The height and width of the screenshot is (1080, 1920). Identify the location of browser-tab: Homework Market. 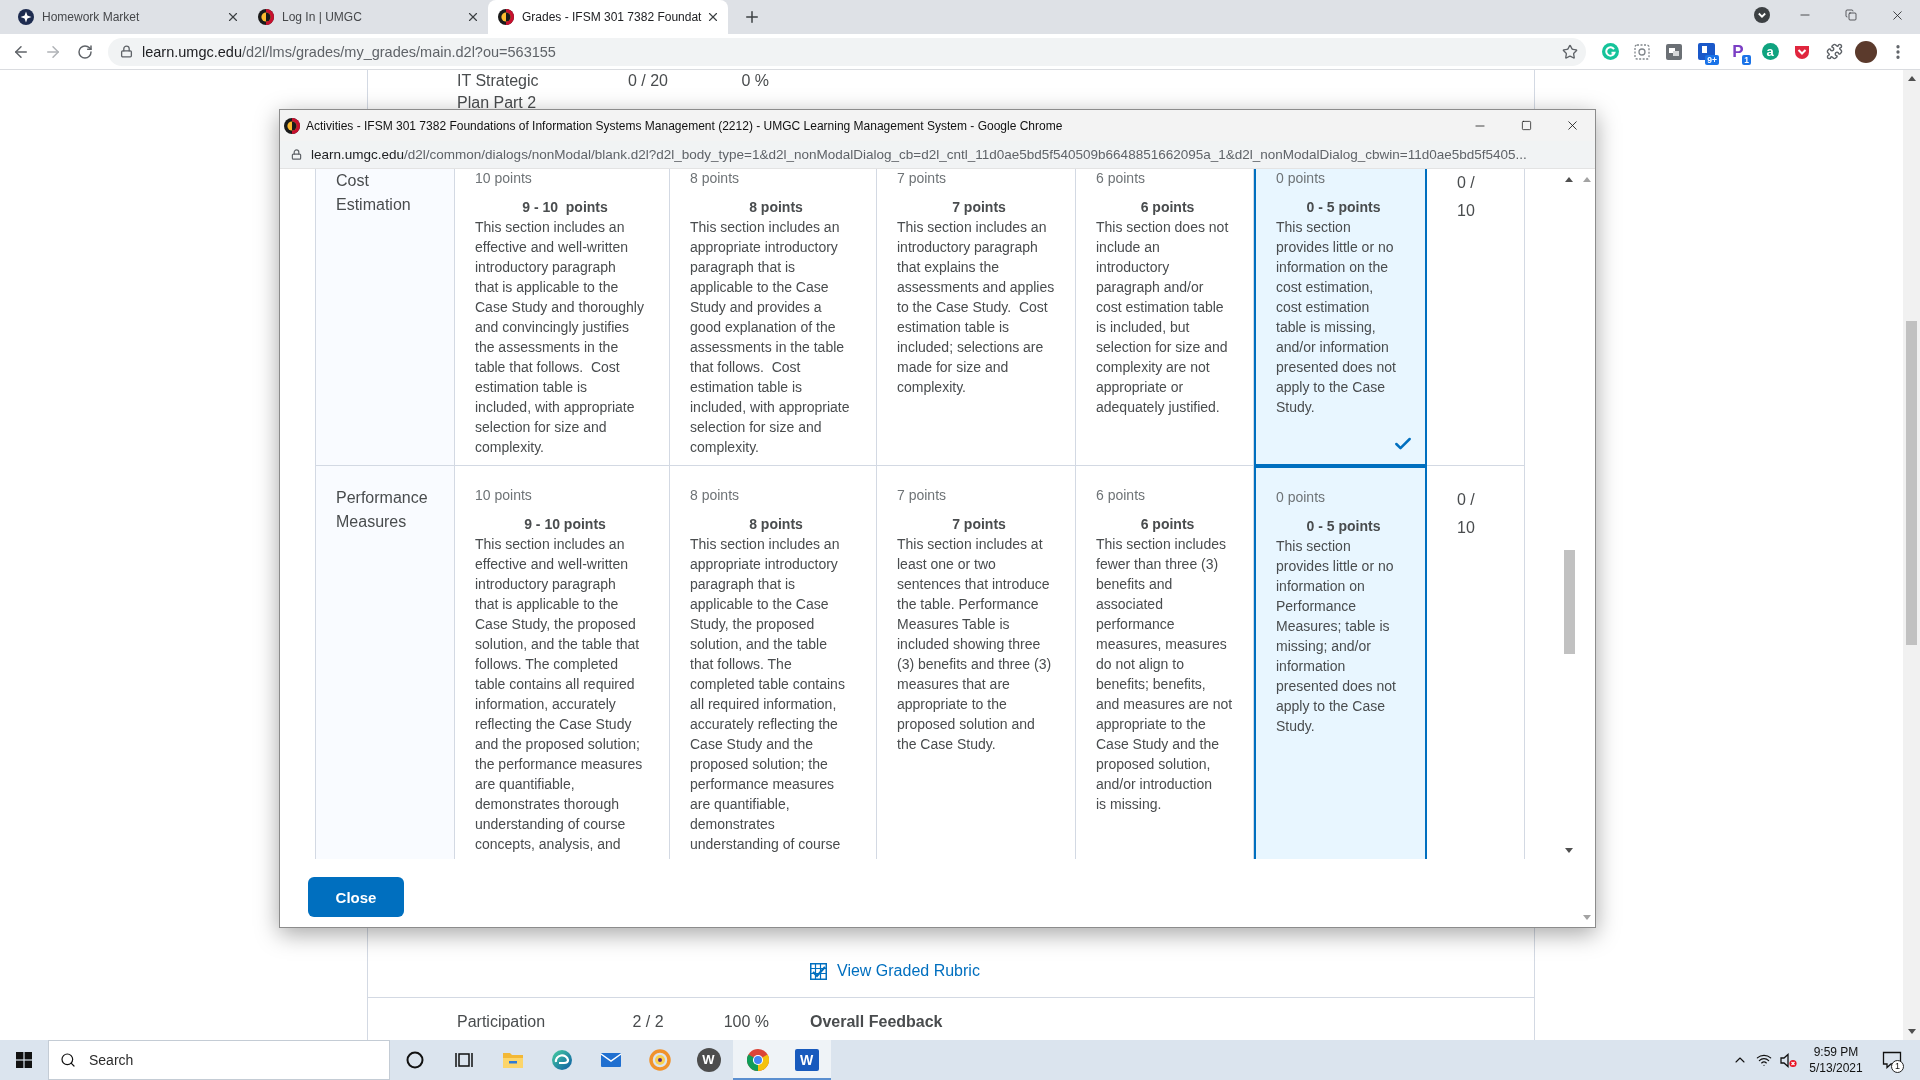
(128, 17).